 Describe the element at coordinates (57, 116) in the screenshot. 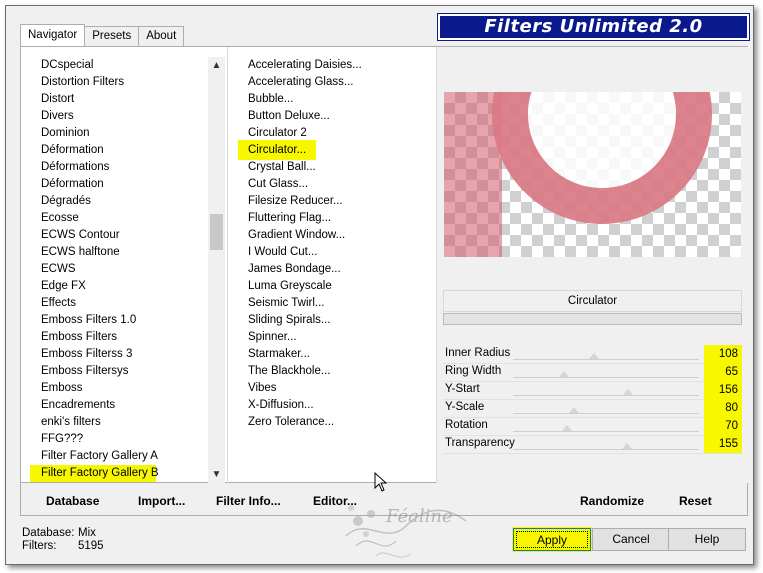

I see `category-item: Divers` at that location.